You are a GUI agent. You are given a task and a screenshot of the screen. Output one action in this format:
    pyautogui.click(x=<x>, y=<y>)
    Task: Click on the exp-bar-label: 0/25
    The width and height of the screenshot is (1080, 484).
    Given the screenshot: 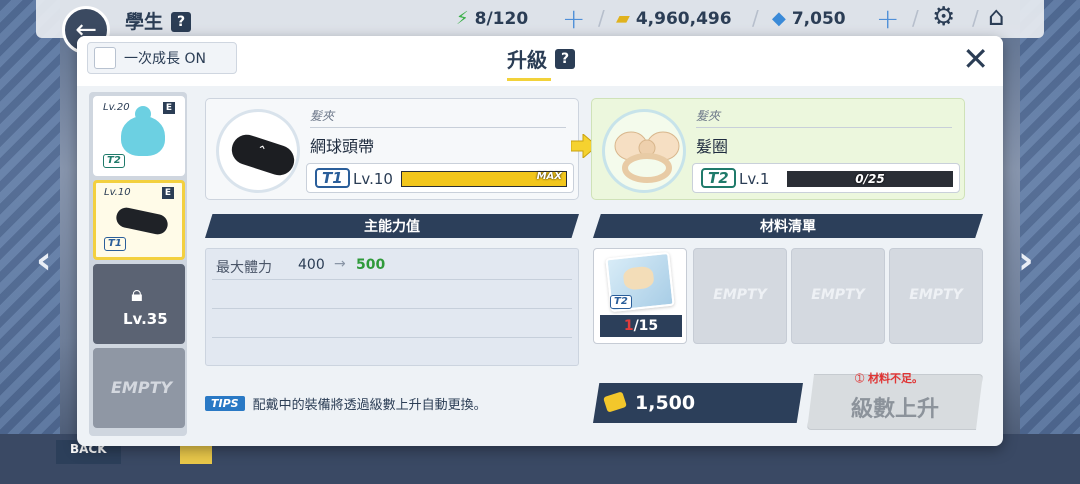 What is the action you would take?
    pyautogui.click(x=870, y=179)
    